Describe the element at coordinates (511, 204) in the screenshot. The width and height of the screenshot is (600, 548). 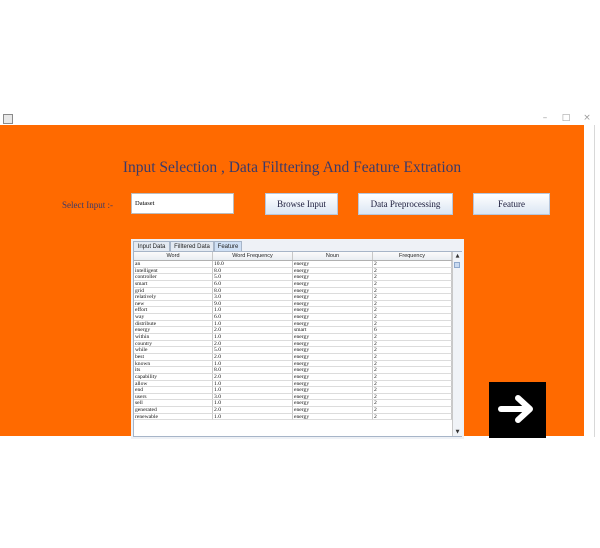
I see `feature-button: Feature` at that location.